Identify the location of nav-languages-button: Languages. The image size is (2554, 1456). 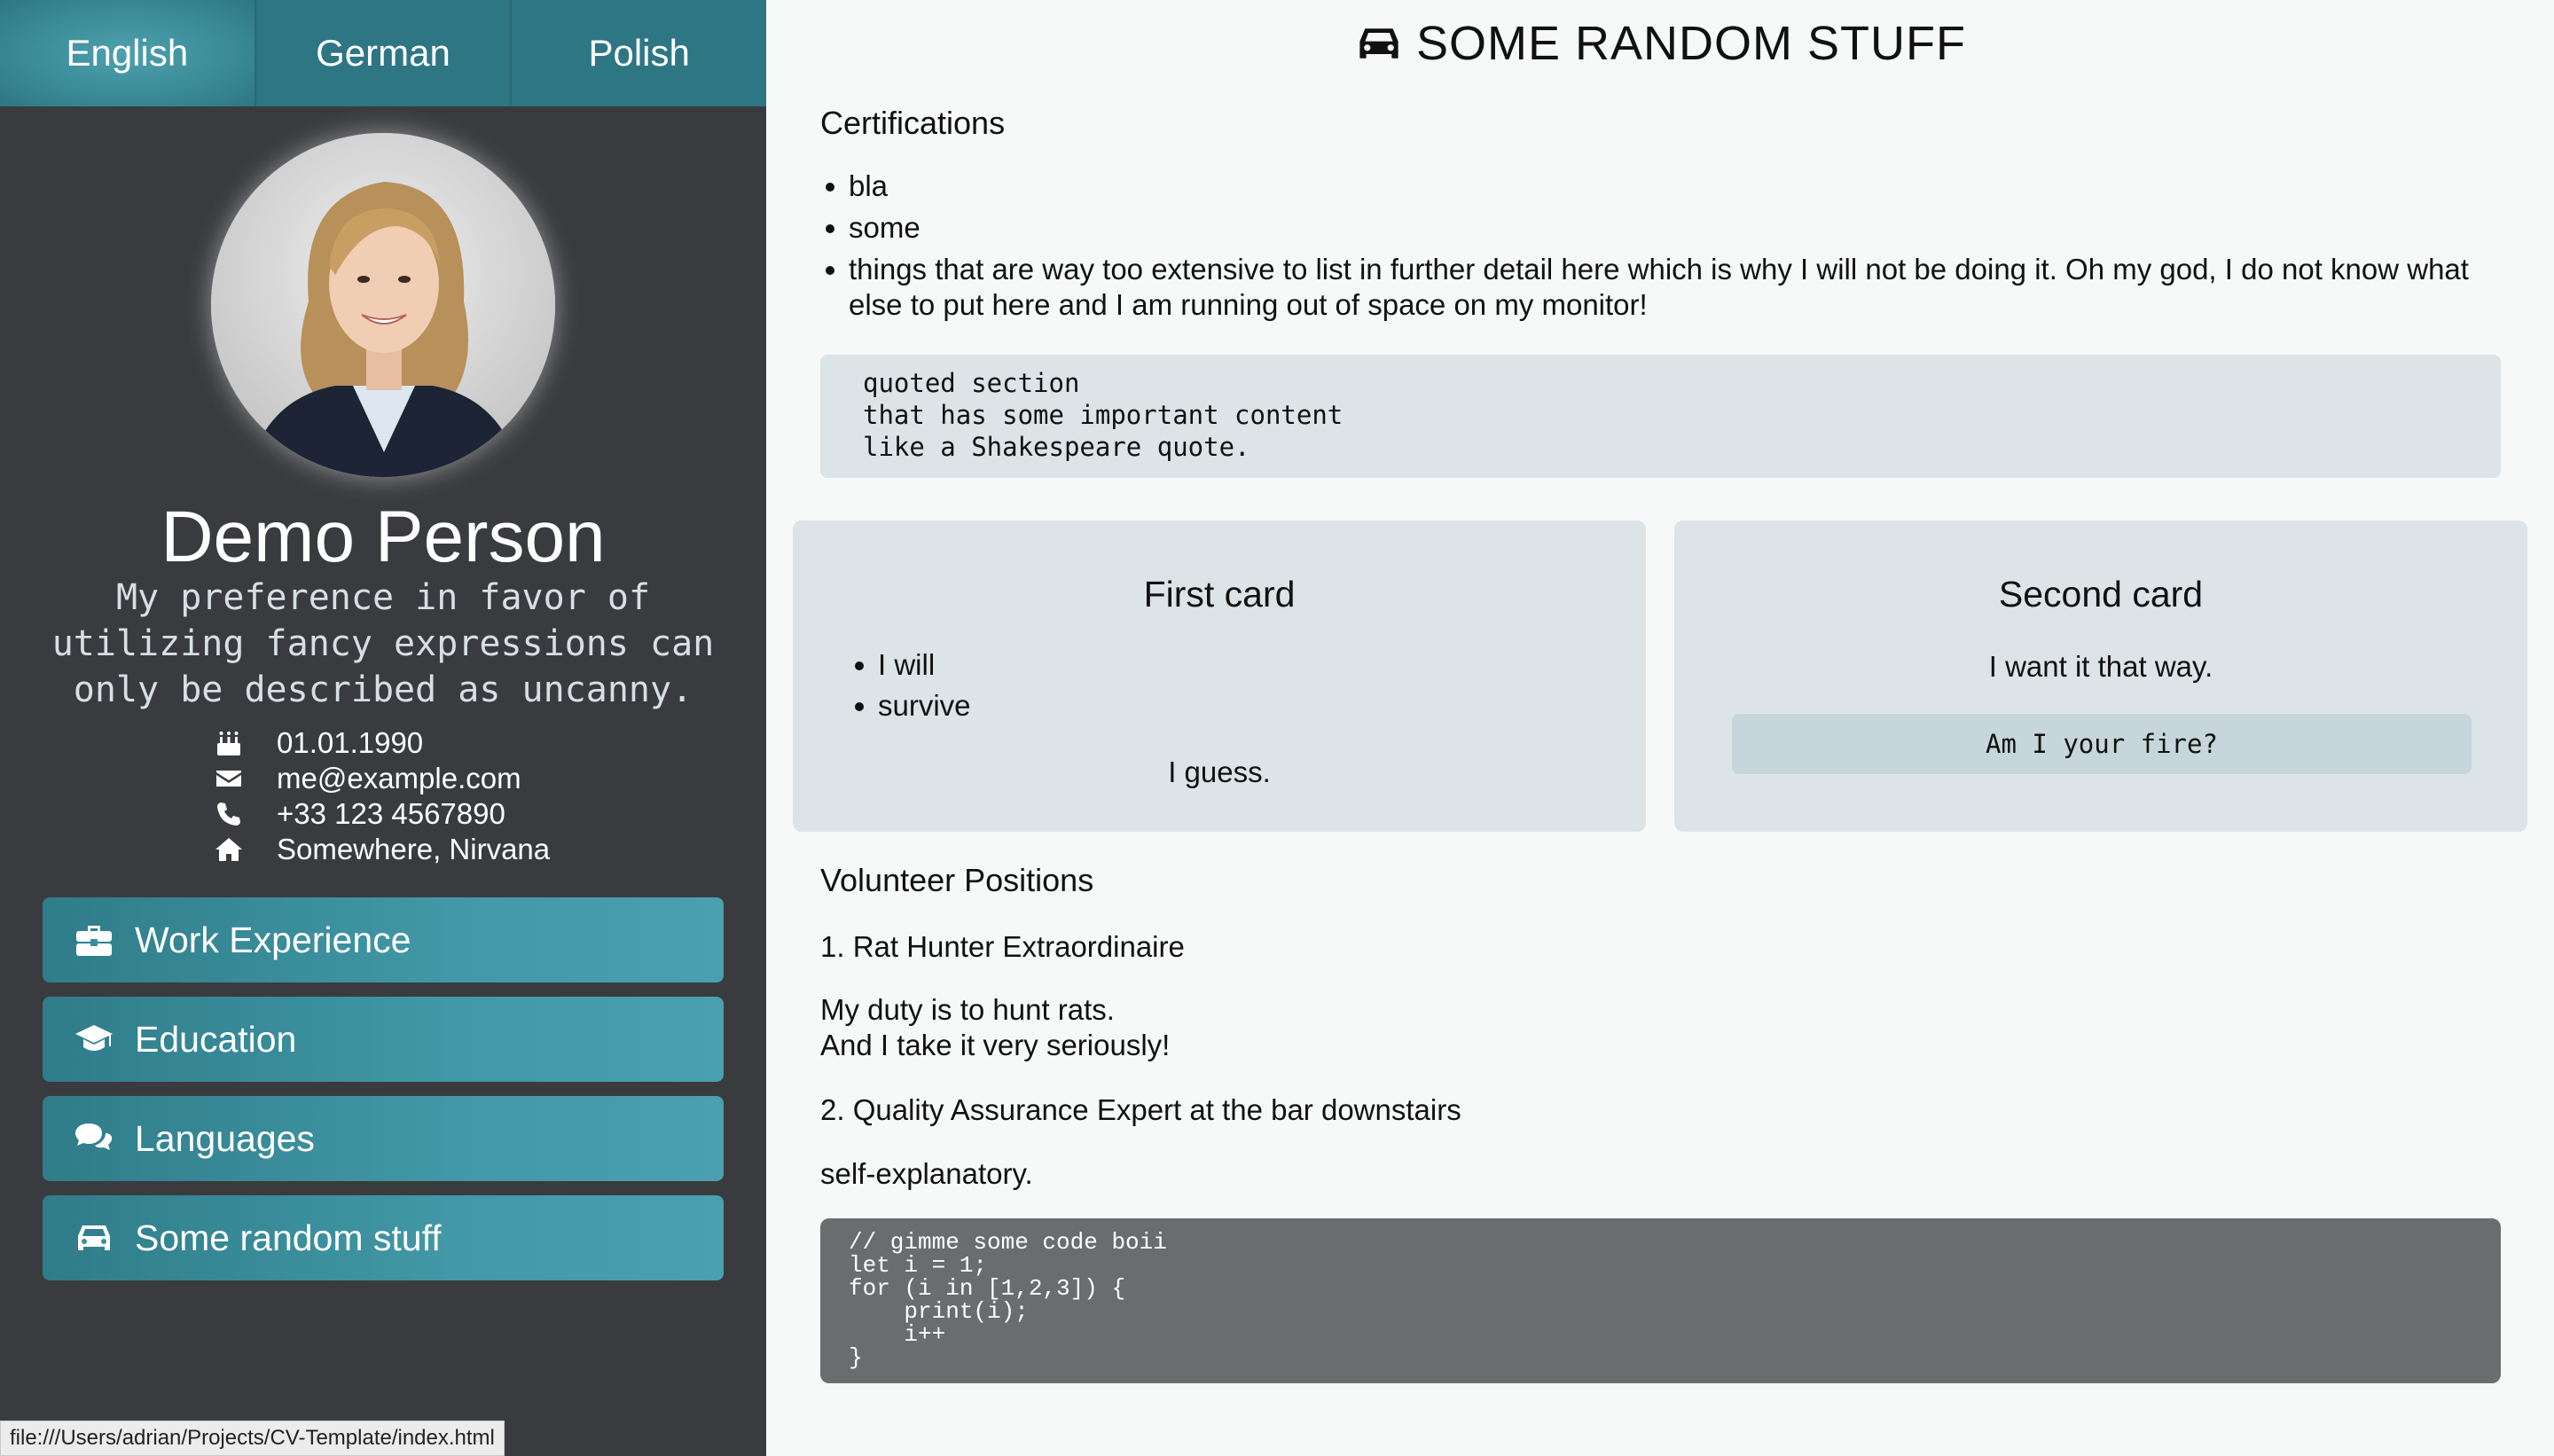
(383, 1138).